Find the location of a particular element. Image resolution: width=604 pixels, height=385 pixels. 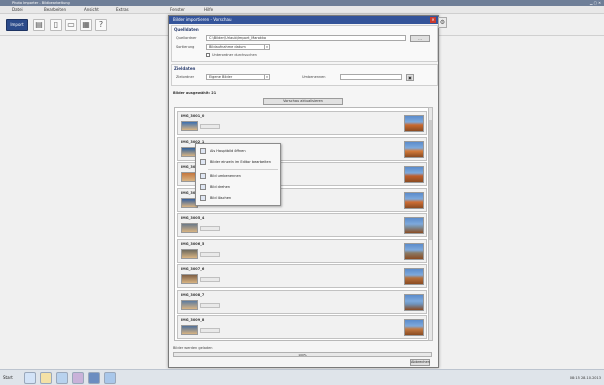

taskbar: Start 08:15 28.10.2013 is located at coordinates (302, 377).